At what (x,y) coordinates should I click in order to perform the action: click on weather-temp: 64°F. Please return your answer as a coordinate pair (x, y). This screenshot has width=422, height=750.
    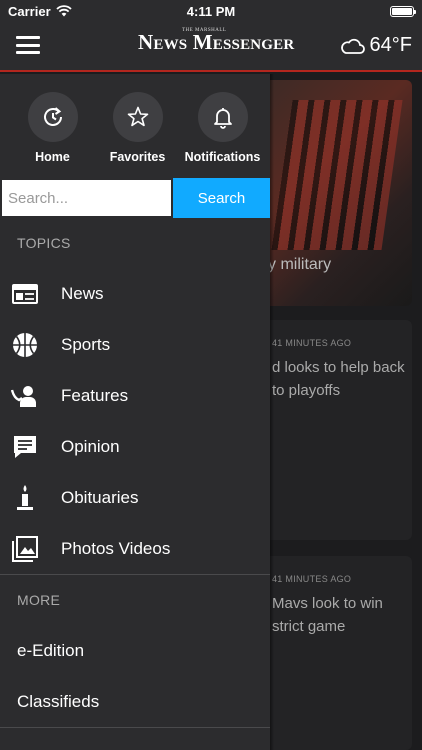
    Looking at the image, I should click on (390, 45).